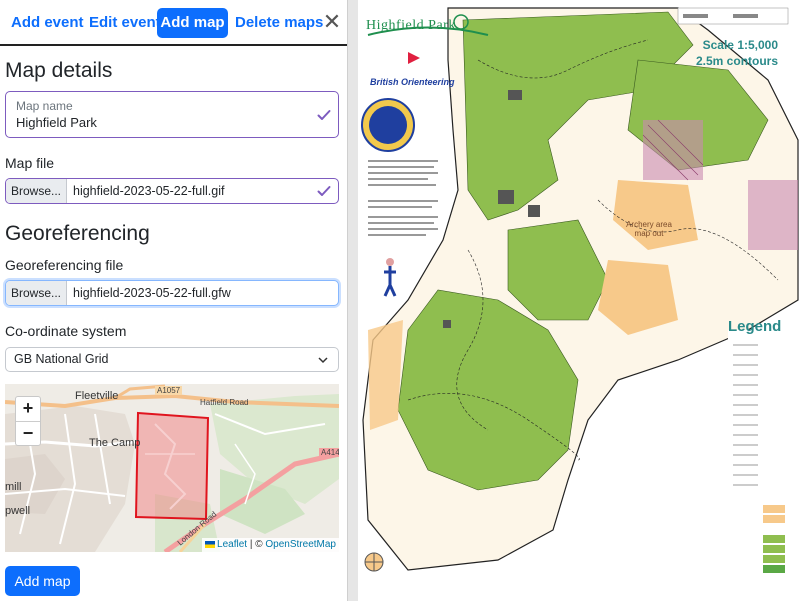 Image resolution: width=800 pixels, height=601 pixels. I want to click on map-attribution: Leaflet | © OpenStreetMap, so click(270, 545).